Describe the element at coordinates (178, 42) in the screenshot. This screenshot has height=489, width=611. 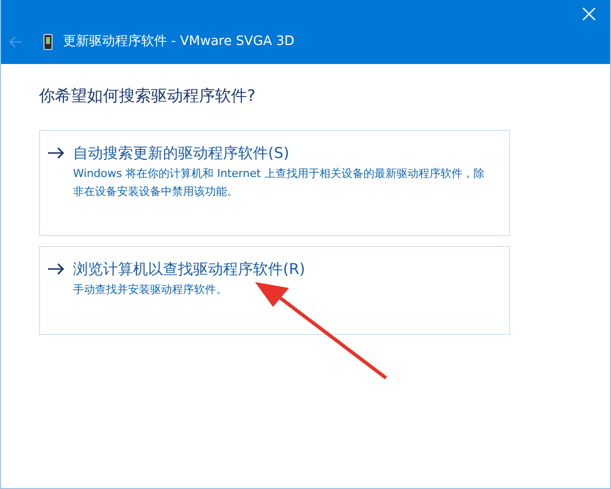
I see `window-title: 更新驱动程序软件 - VMware SVGA 3D` at that location.